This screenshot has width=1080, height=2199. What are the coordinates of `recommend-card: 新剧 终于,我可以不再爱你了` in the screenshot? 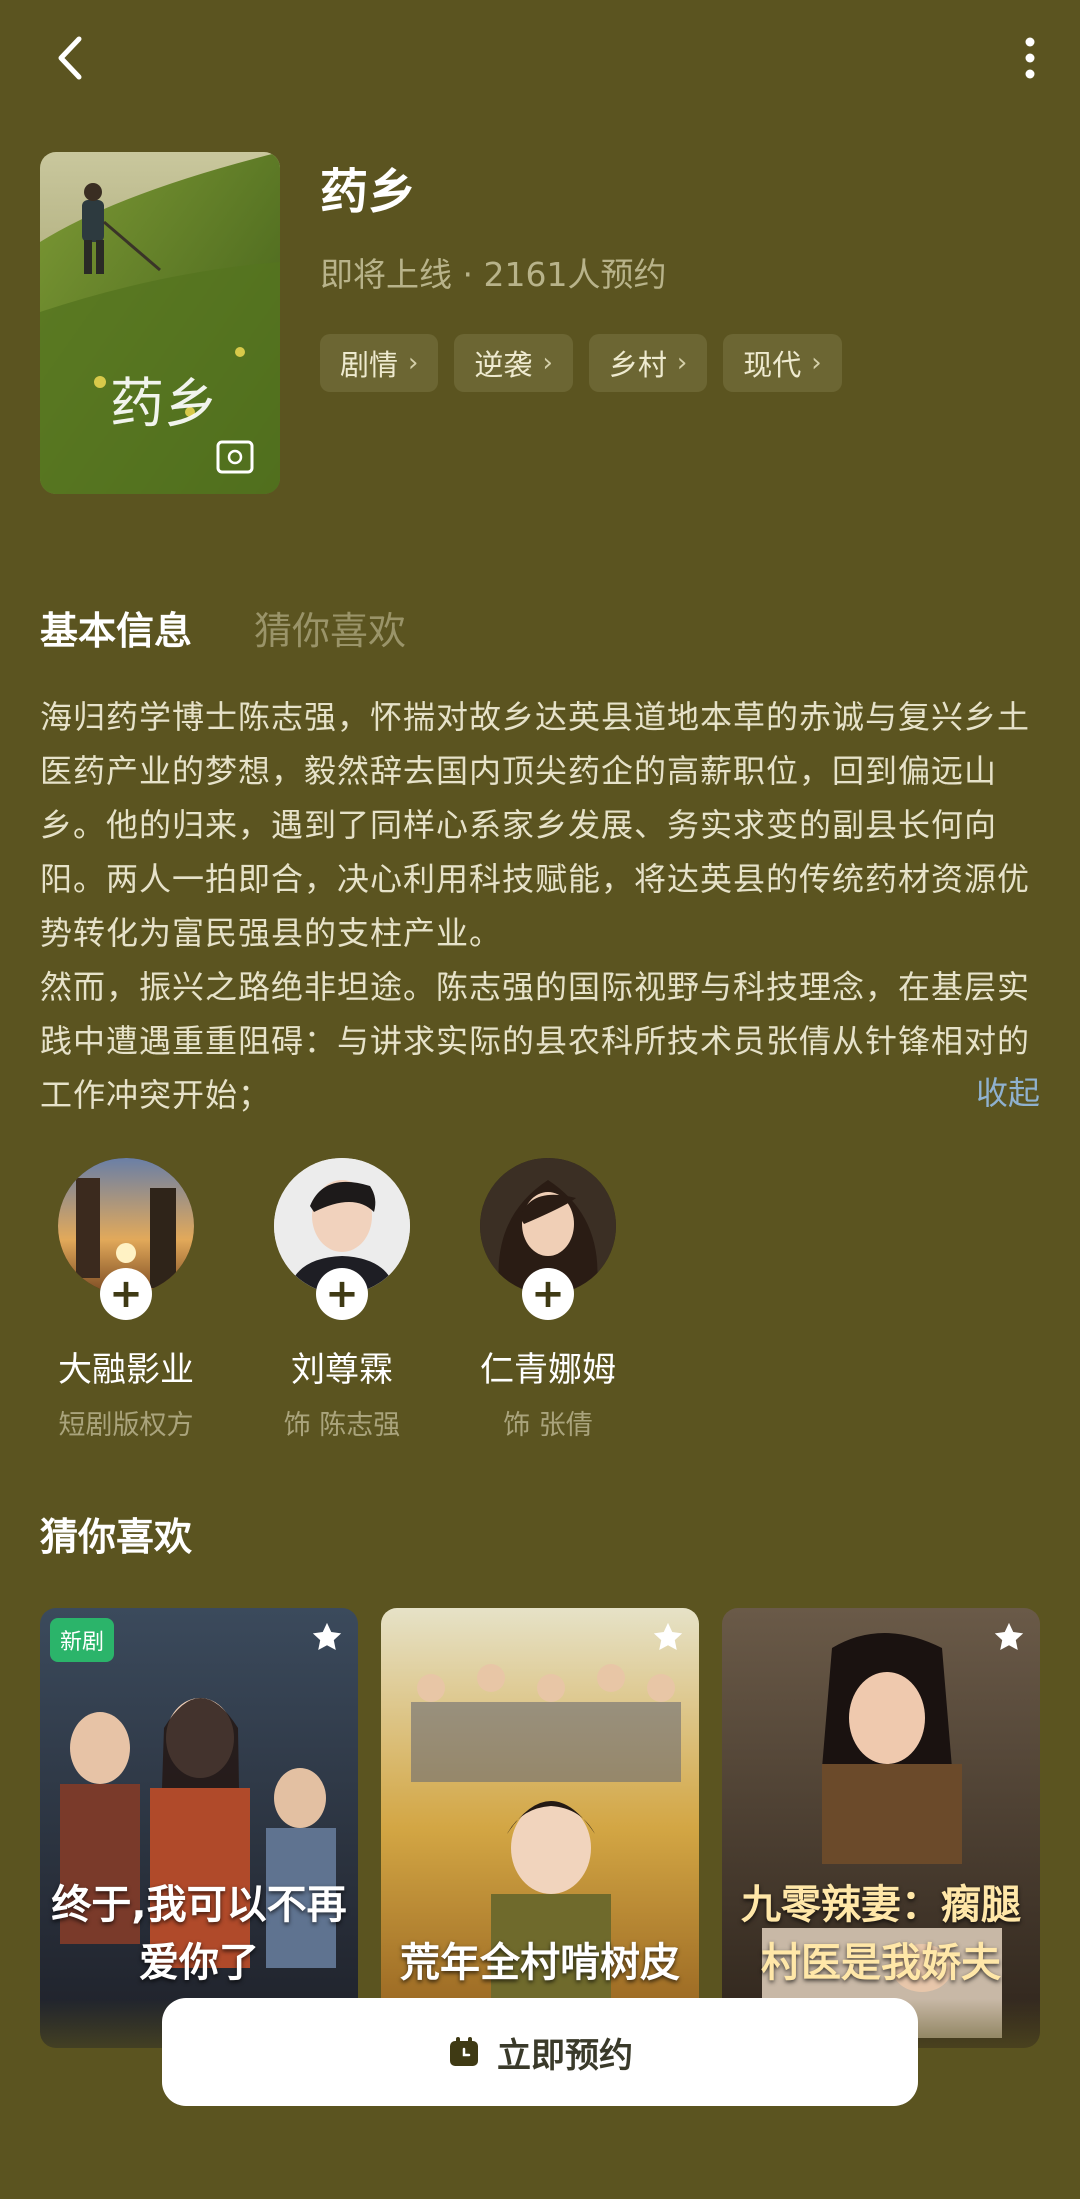 It's located at (199, 1828).